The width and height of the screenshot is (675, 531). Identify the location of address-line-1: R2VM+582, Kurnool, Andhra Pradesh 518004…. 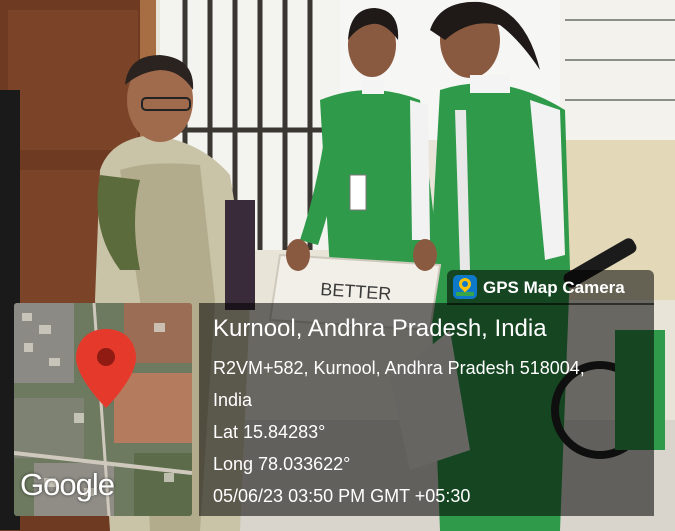
(399, 368).